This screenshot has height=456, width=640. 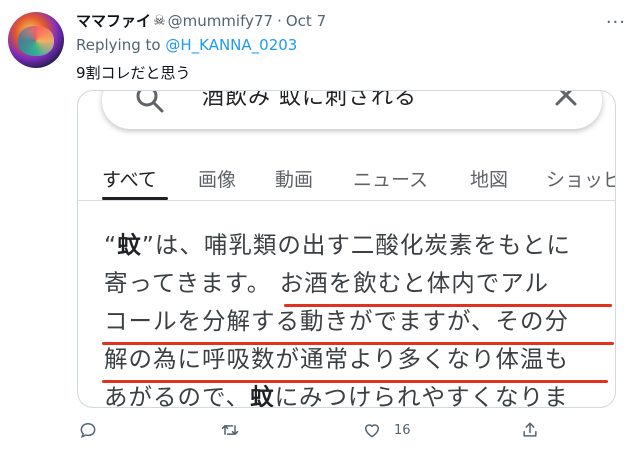 I want to click on search-tabs: すべて 画像 動画 ニュース 地図 ショッピ, so click(x=346, y=178).